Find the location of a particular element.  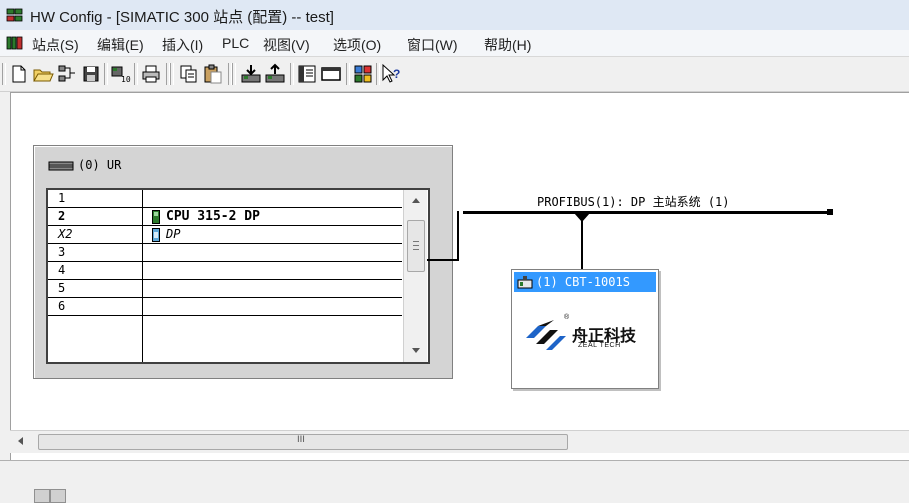

dp-interface-icon is located at coordinates (156, 234).